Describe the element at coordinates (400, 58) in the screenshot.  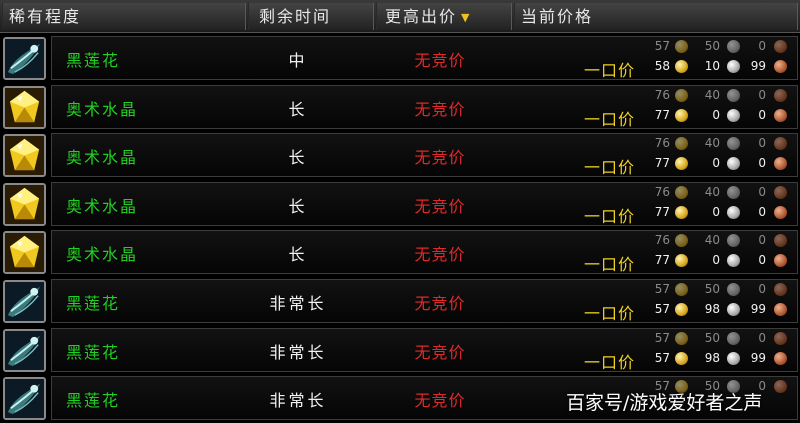
I see `auction-row: 黑莲花 中 无竞价 57 50 0 一口价 58 10 99` at that location.